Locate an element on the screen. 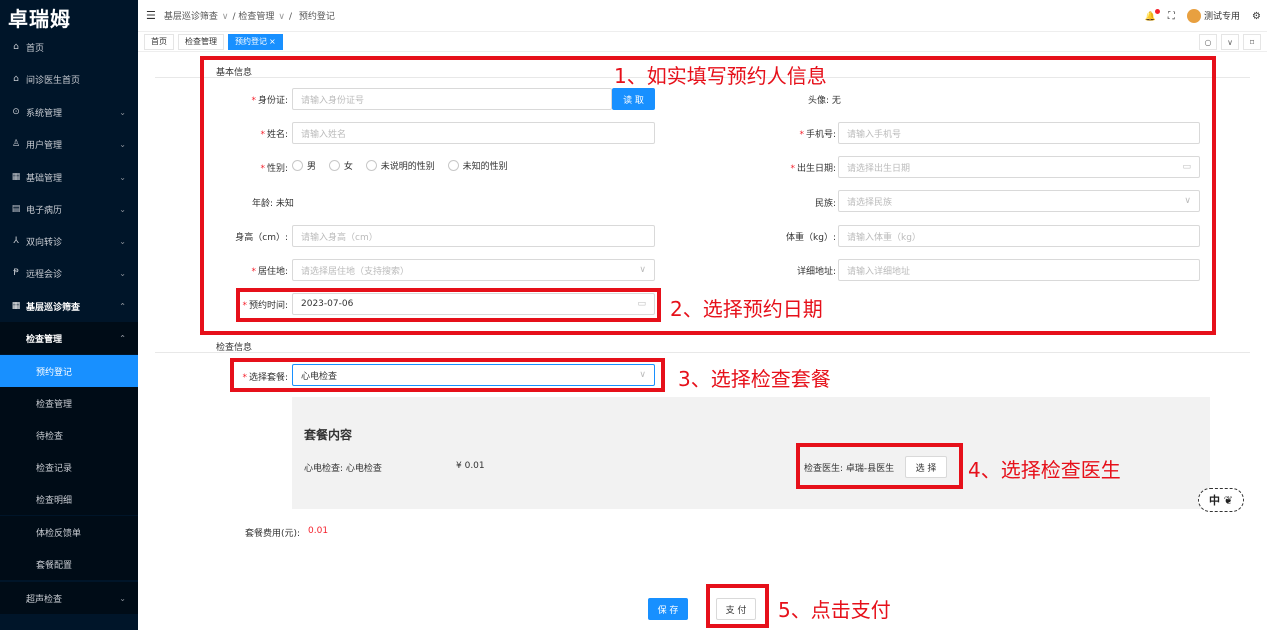 The height and width of the screenshot is (630, 1267). tab-home: 首页 is located at coordinates (159, 41).